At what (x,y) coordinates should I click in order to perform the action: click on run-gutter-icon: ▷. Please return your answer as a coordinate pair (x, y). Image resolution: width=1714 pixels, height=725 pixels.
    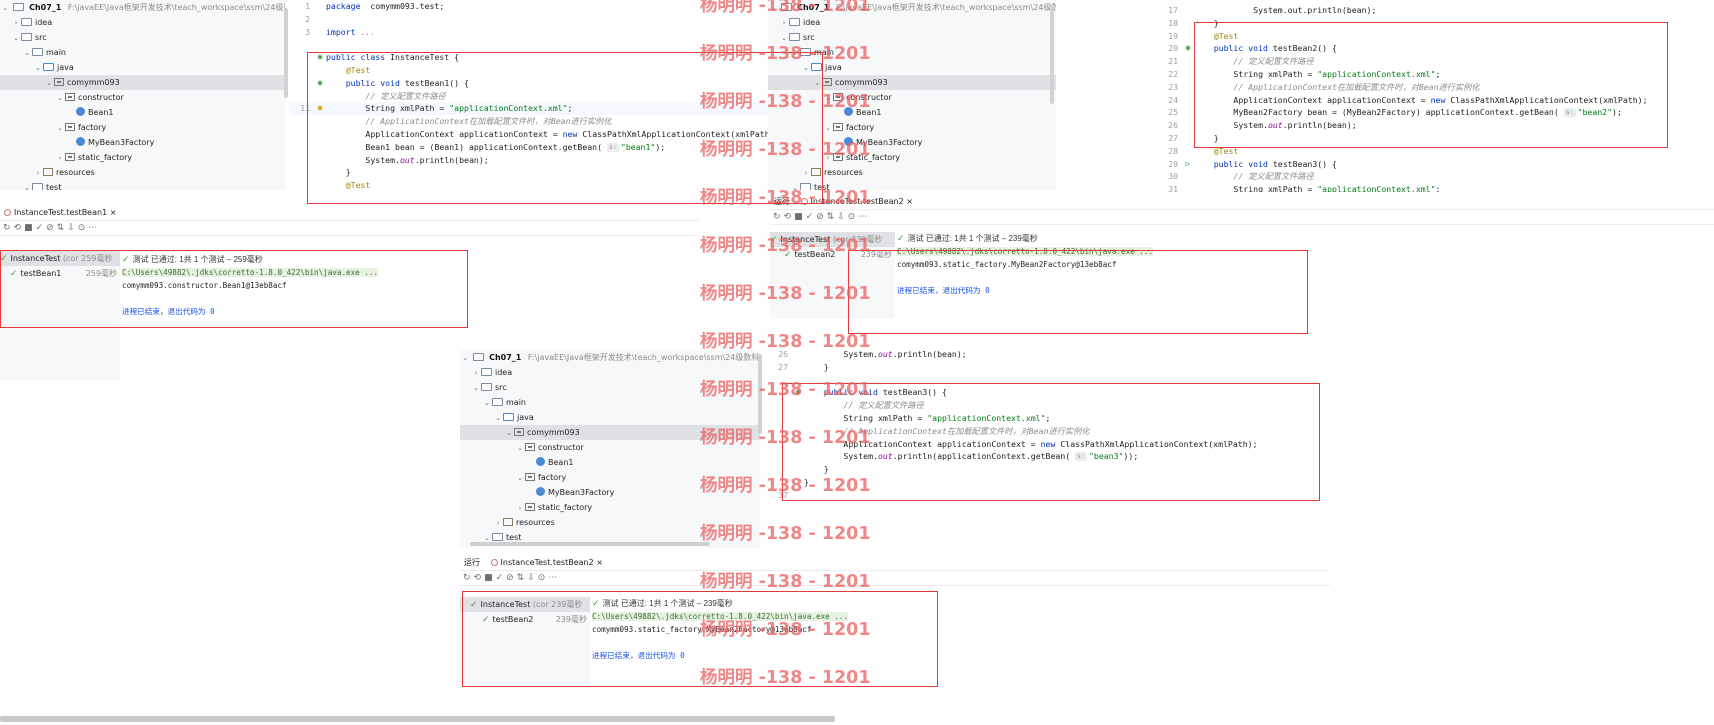
    Looking at the image, I should click on (1188, 164).